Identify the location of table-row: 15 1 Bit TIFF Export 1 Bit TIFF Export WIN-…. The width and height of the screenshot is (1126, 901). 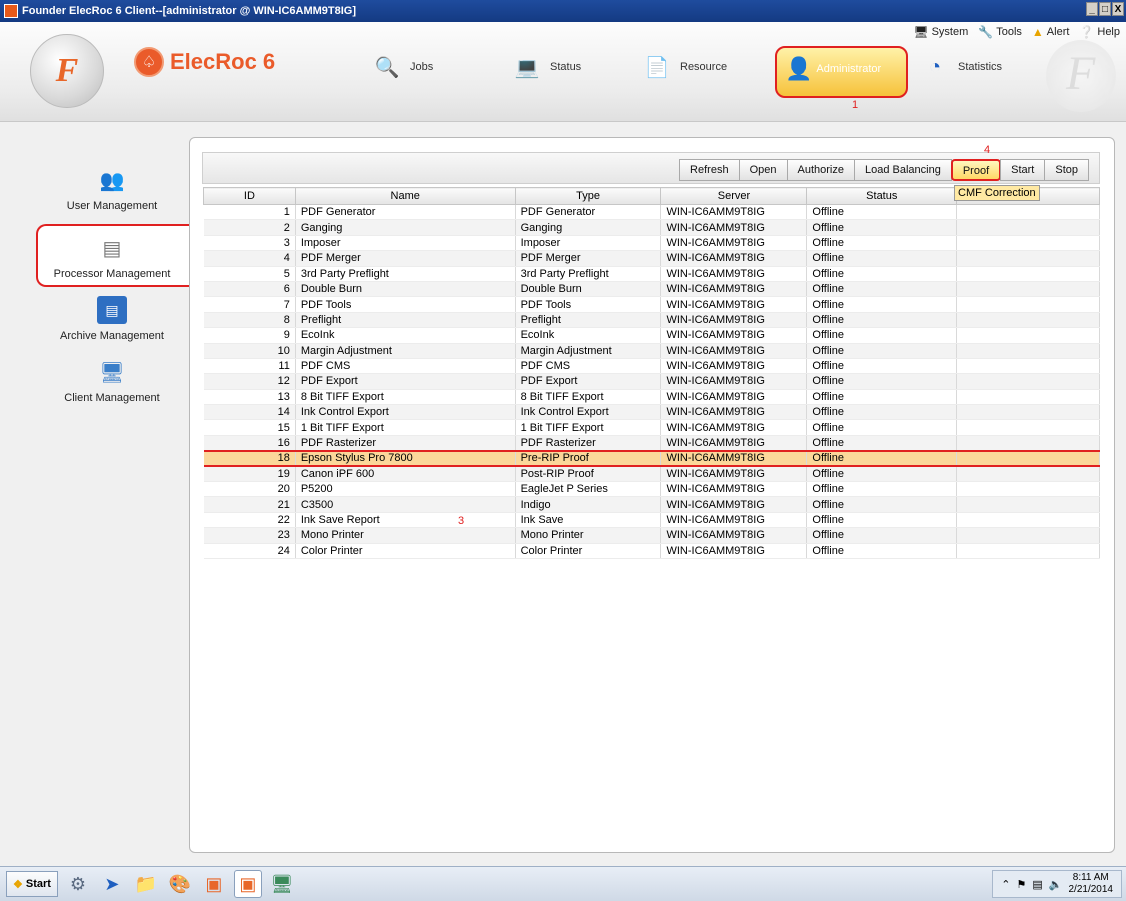
(651, 427).